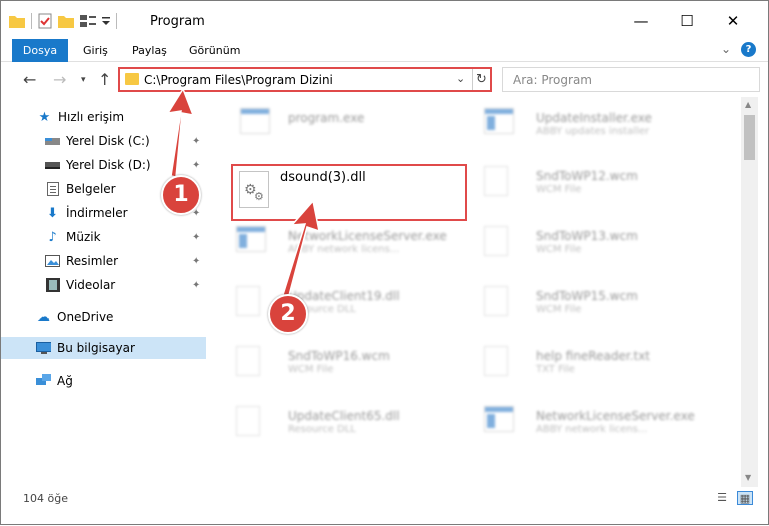 The width and height of the screenshot is (769, 526). What do you see at coordinates (339, 356) in the screenshot?
I see `file-name: SndToWP16.wcm` at bounding box center [339, 356].